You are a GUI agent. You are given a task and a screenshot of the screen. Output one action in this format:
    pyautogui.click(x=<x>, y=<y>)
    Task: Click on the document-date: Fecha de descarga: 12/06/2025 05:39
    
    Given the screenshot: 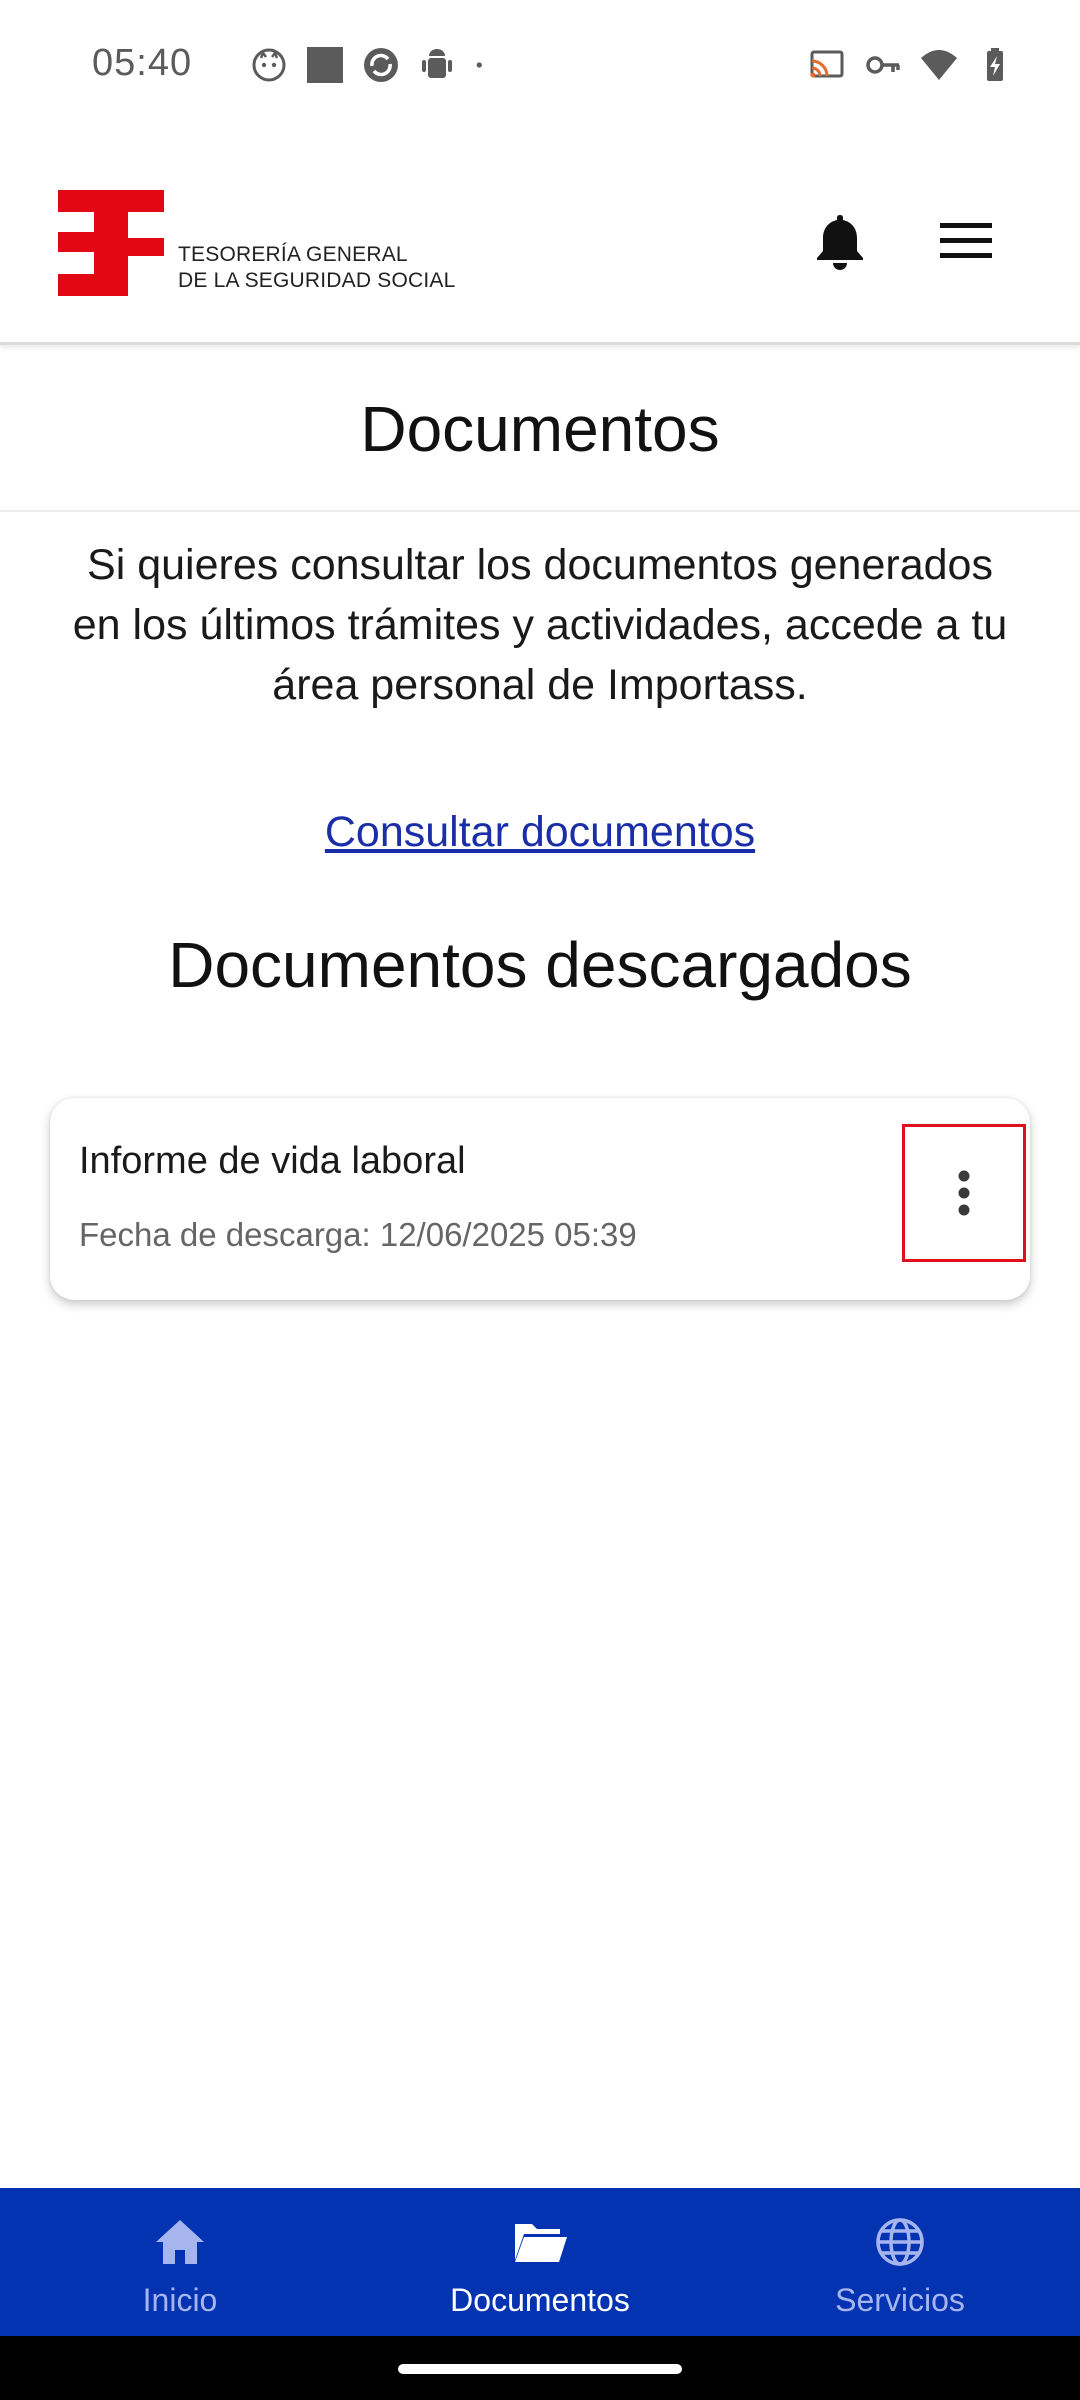 What is the action you would take?
    pyautogui.click(x=358, y=1234)
    